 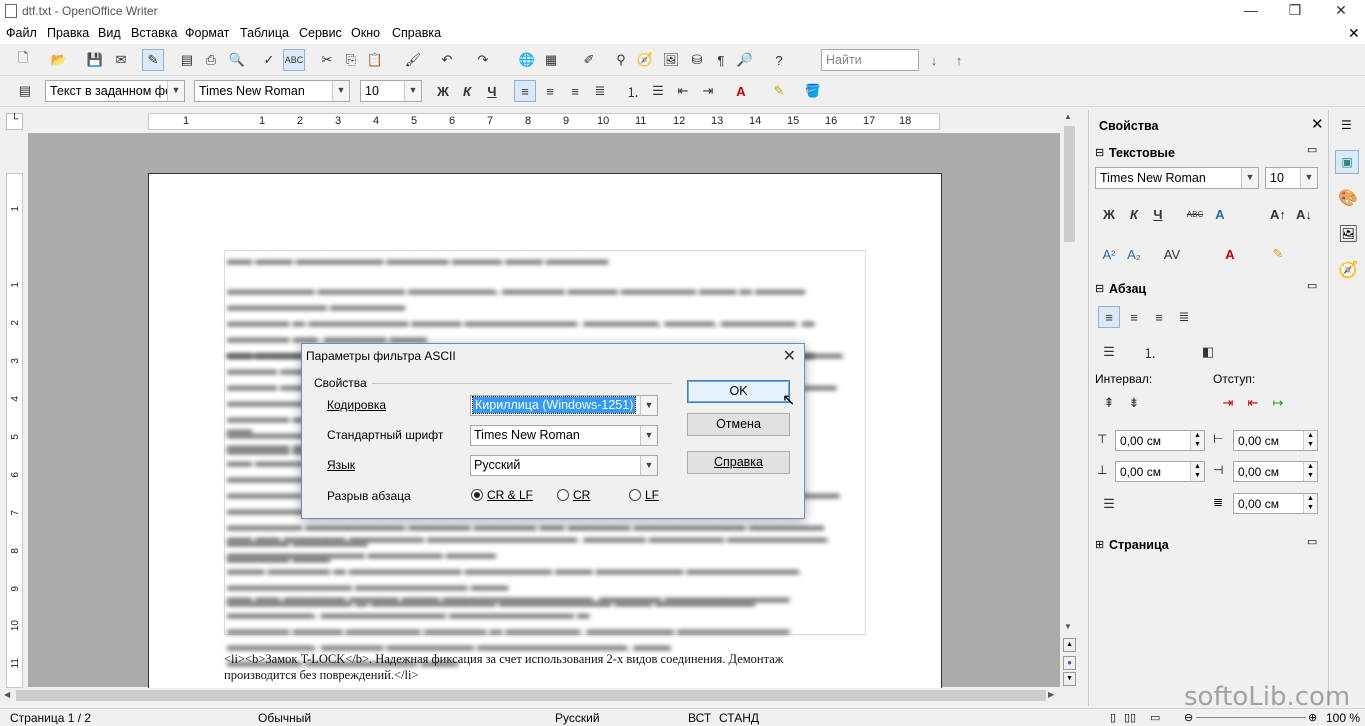 I want to click on find-replace-icon: ⚲, so click(x=621, y=60).